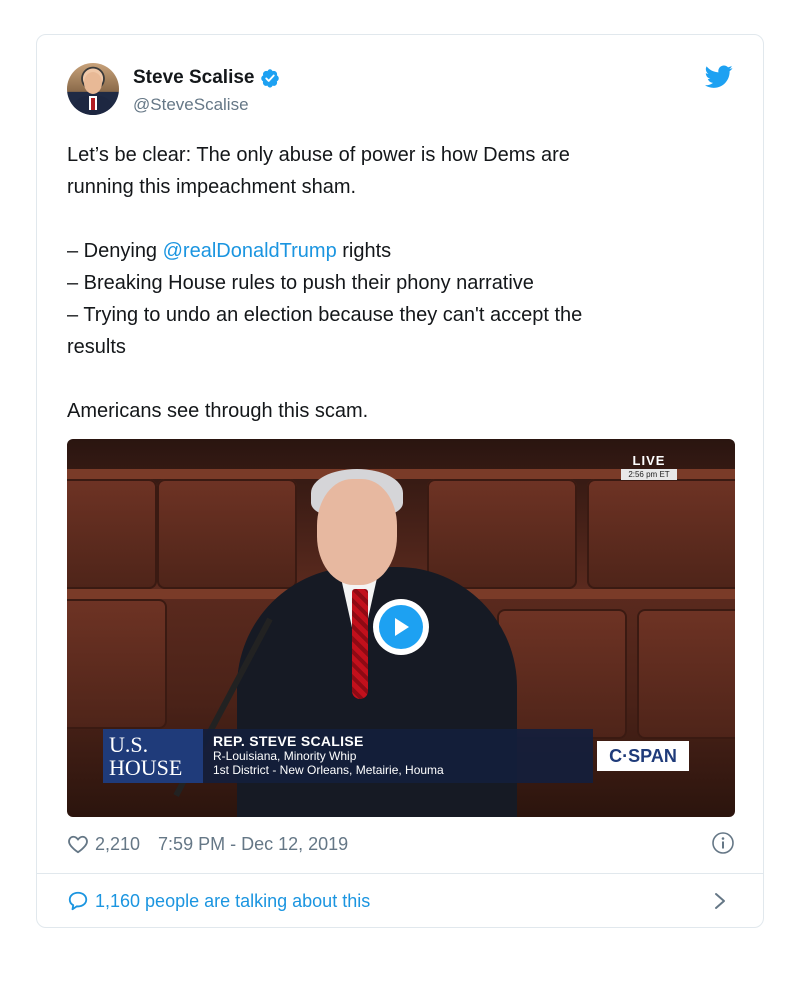  Describe the element at coordinates (250, 251) in the screenshot. I see `mention-link: @realDonaldTrump` at that location.